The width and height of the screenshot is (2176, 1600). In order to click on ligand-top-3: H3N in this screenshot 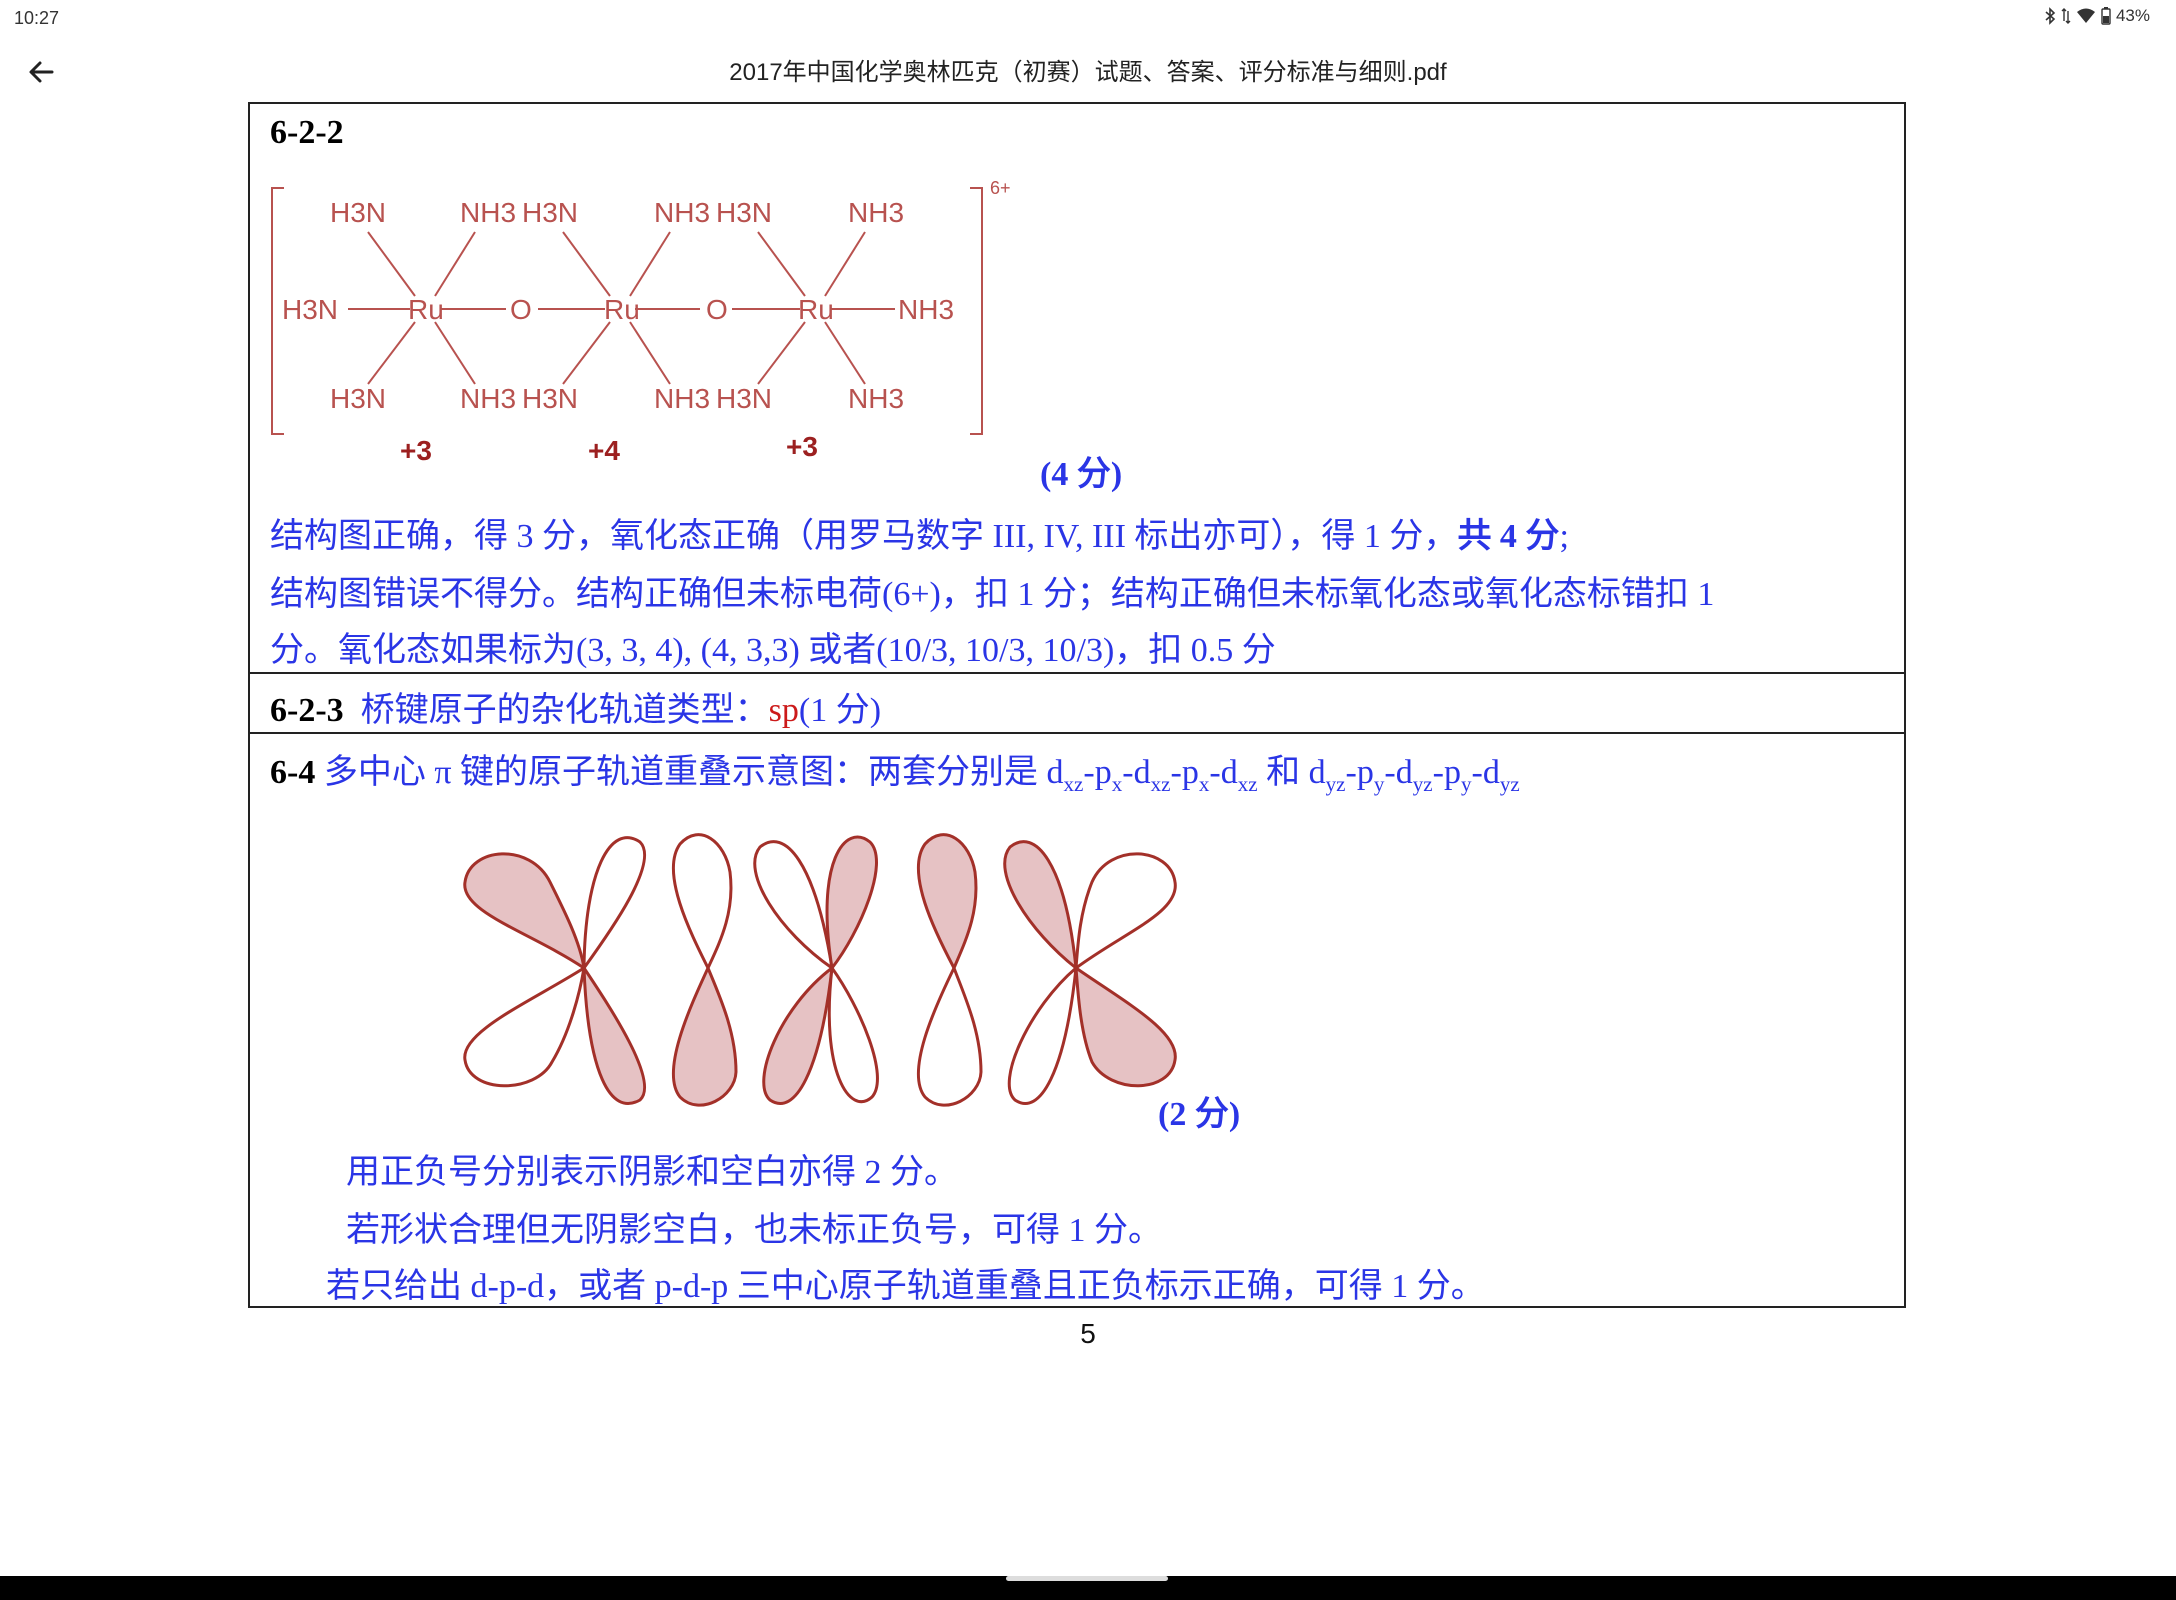, I will do `click(550, 212)`.